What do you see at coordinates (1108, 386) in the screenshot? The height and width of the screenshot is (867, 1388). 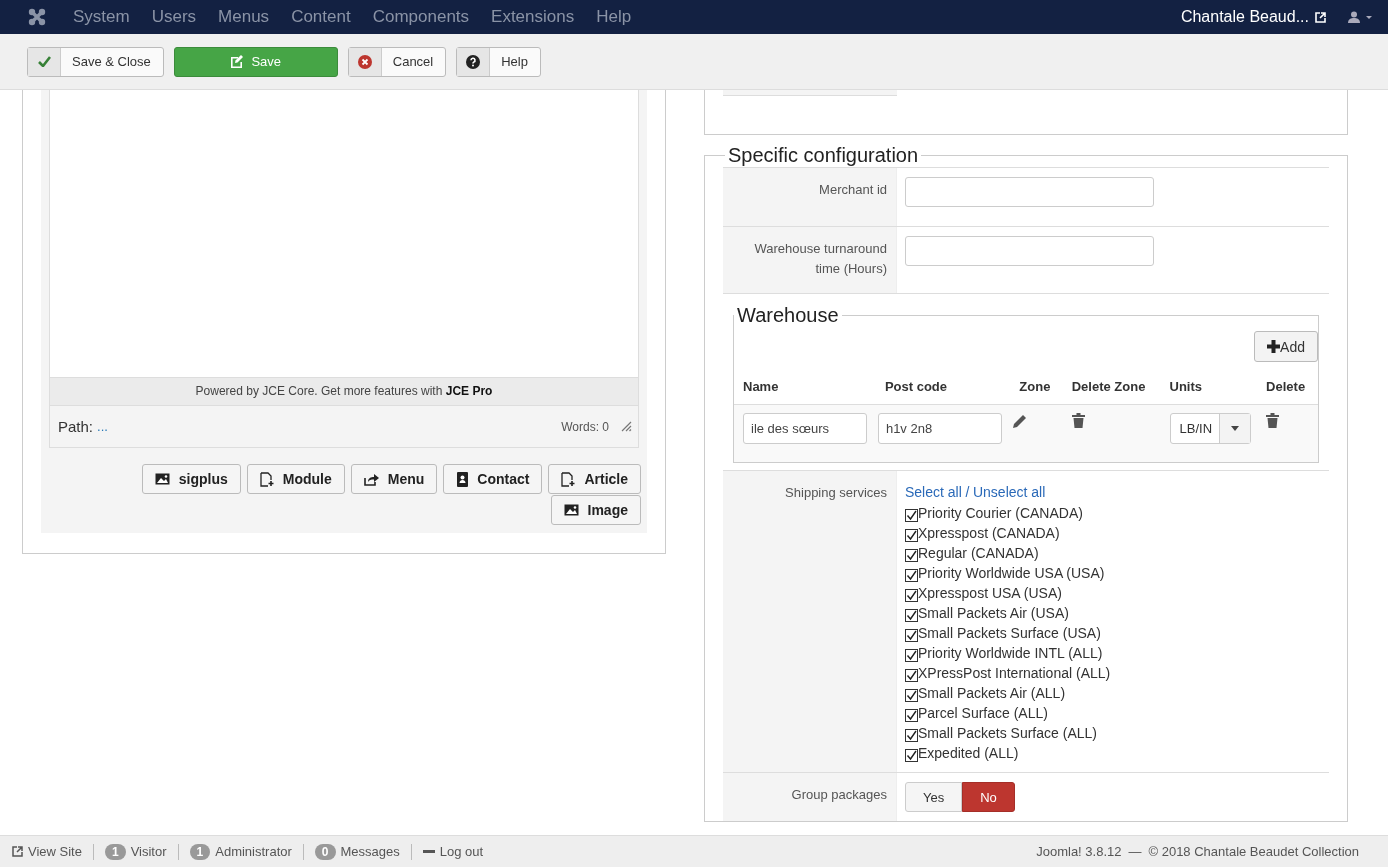 I see `column-header: Delete Zone` at bounding box center [1108, 386].